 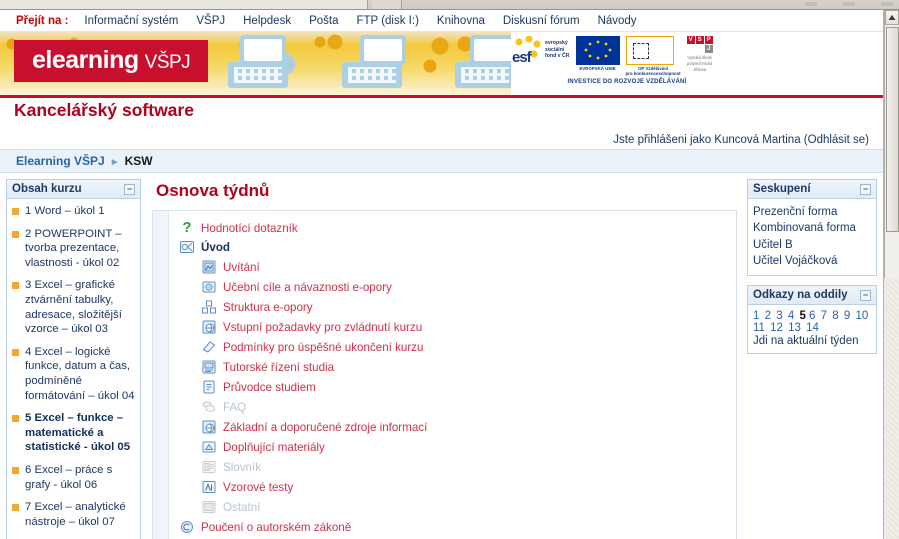 What do you see at coordinates (690, 40) in the screenshot?
I see `vspj-letter-v: V` at bounding box center [690, 40].